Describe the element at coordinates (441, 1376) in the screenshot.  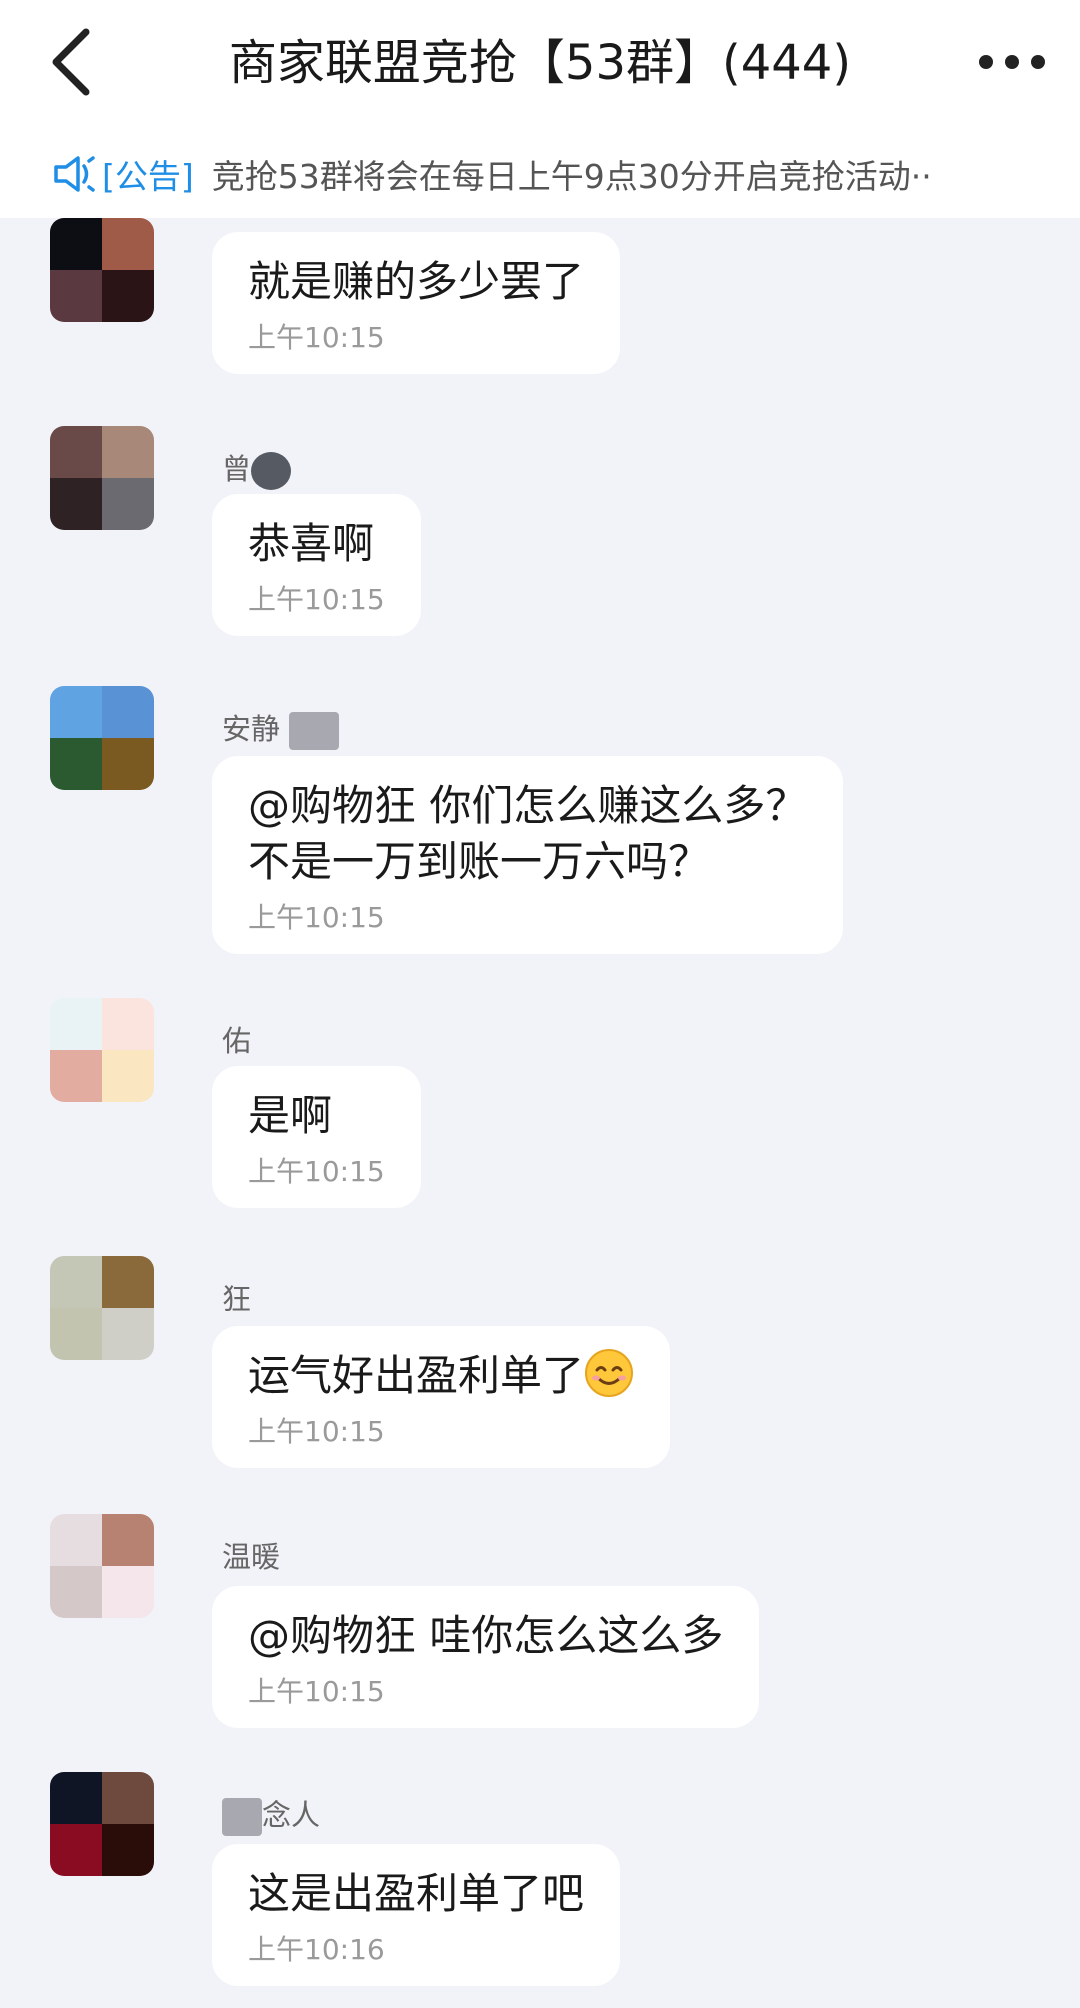
I see `message-text: 运气好出盈利单了` at that location.